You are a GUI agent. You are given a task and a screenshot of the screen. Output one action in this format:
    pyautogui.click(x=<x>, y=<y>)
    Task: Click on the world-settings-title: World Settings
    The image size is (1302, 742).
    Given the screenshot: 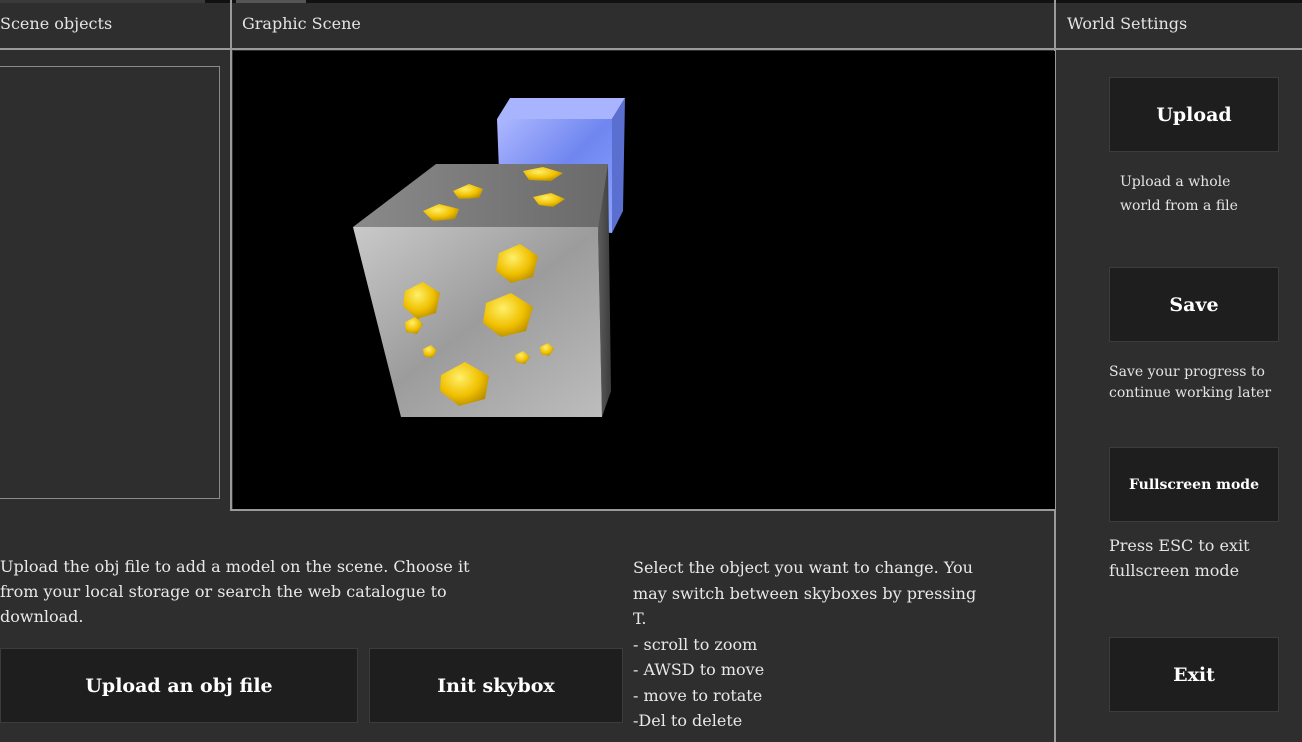 What is the action you would take?
    pyautogui.click(x=1127, y=23)
    